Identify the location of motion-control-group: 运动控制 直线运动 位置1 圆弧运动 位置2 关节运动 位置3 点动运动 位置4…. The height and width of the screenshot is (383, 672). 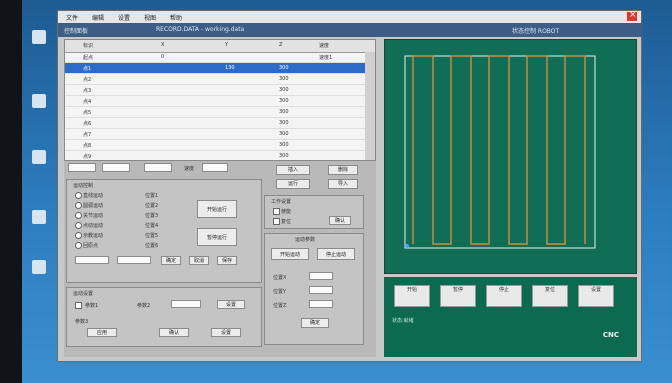
(164, 231).